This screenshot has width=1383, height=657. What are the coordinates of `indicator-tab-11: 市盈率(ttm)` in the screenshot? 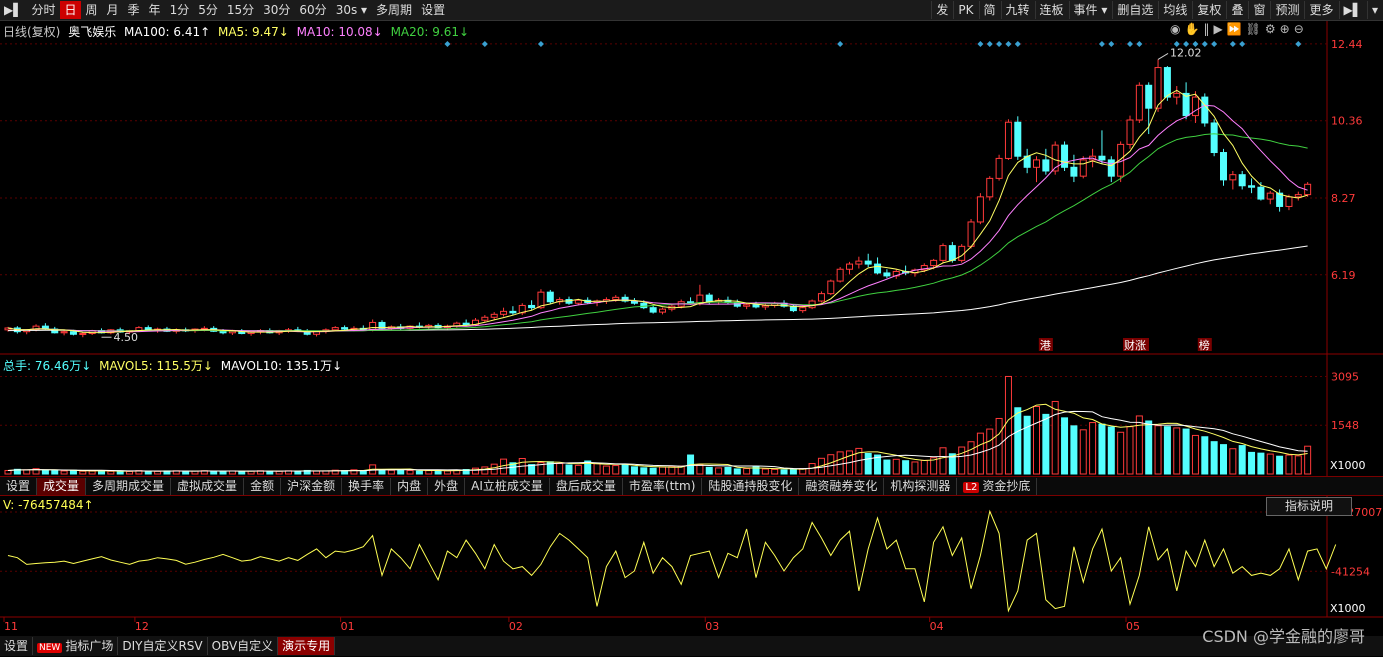 It's located at (663, 486).